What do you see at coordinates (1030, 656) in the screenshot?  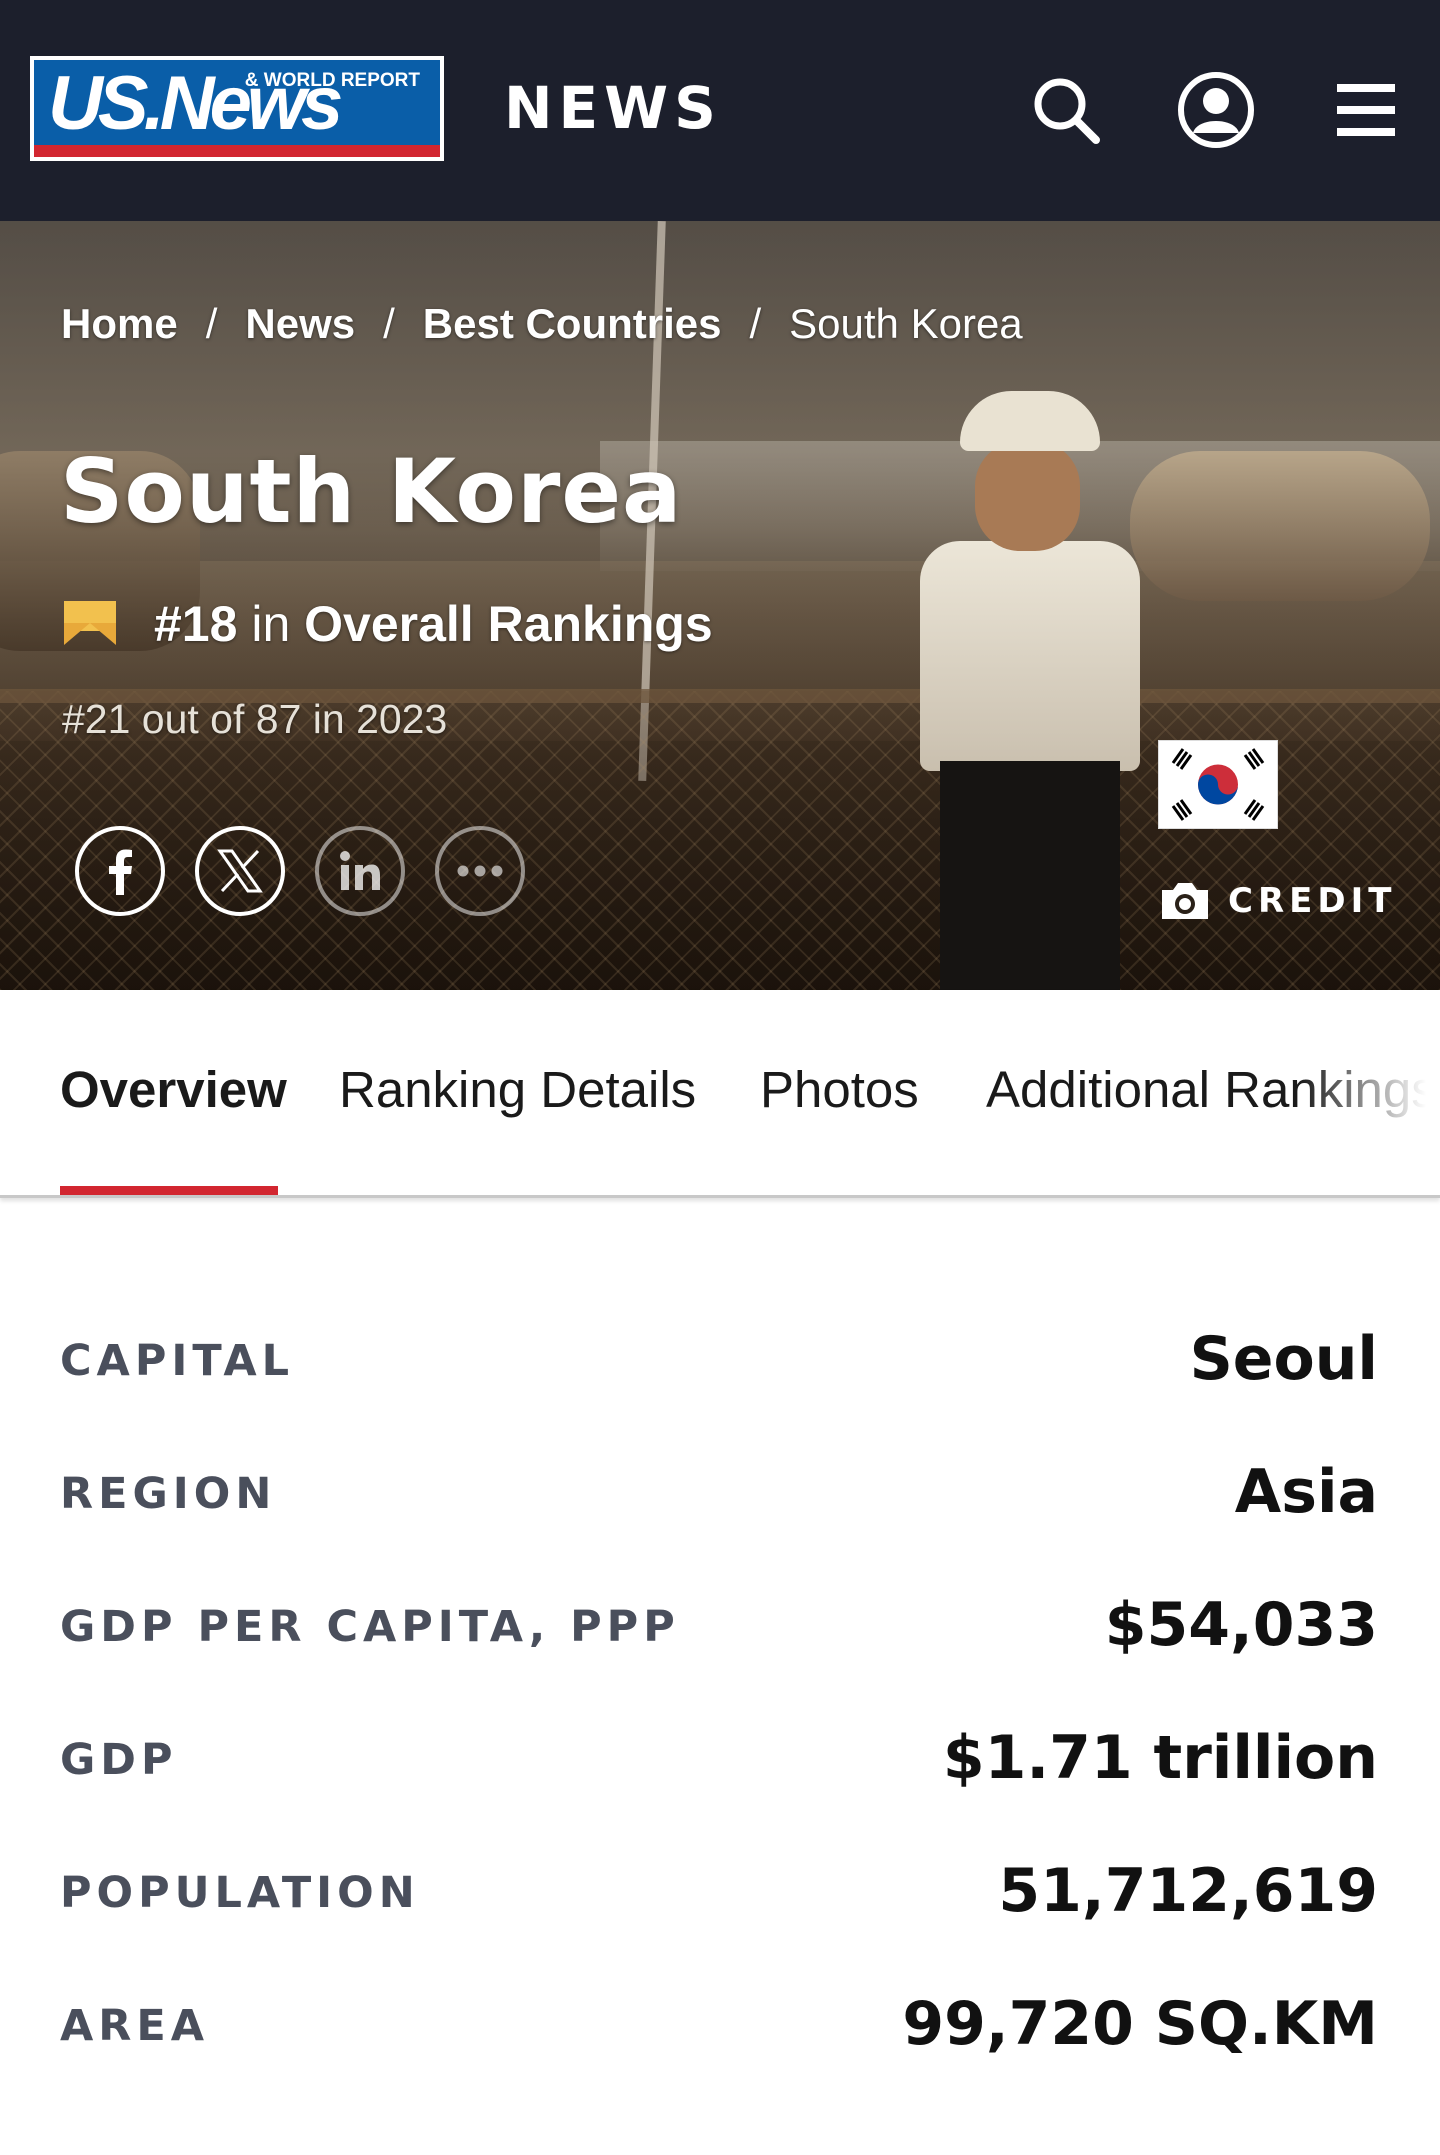 I see `sailor-shirt` at bounding box center [1030, 656].